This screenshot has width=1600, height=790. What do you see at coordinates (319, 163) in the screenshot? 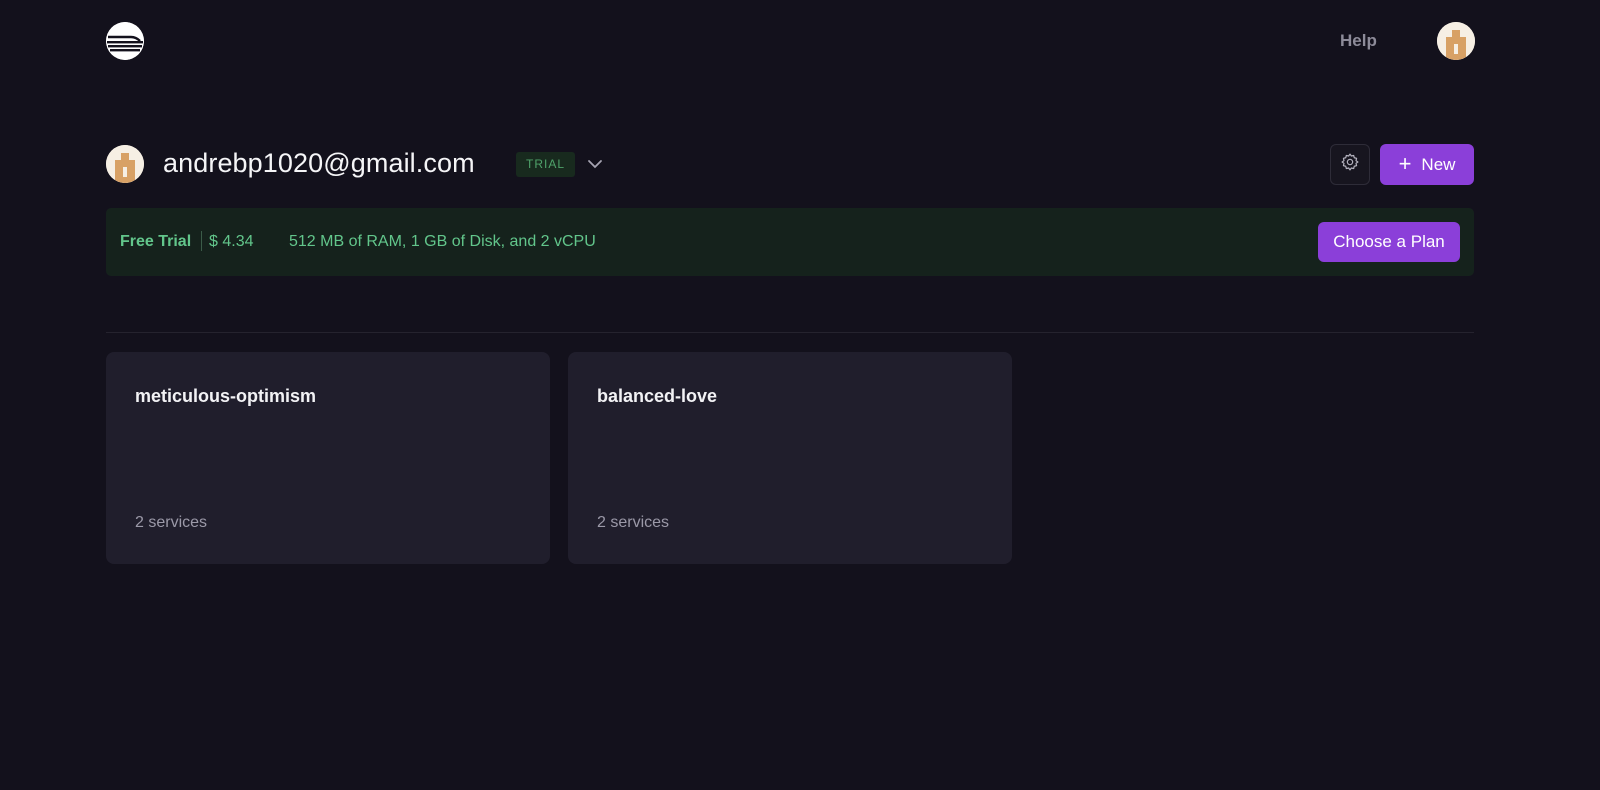
I see `account-email: andrebp1020@gmail.com` at bounding box center [319, 163].